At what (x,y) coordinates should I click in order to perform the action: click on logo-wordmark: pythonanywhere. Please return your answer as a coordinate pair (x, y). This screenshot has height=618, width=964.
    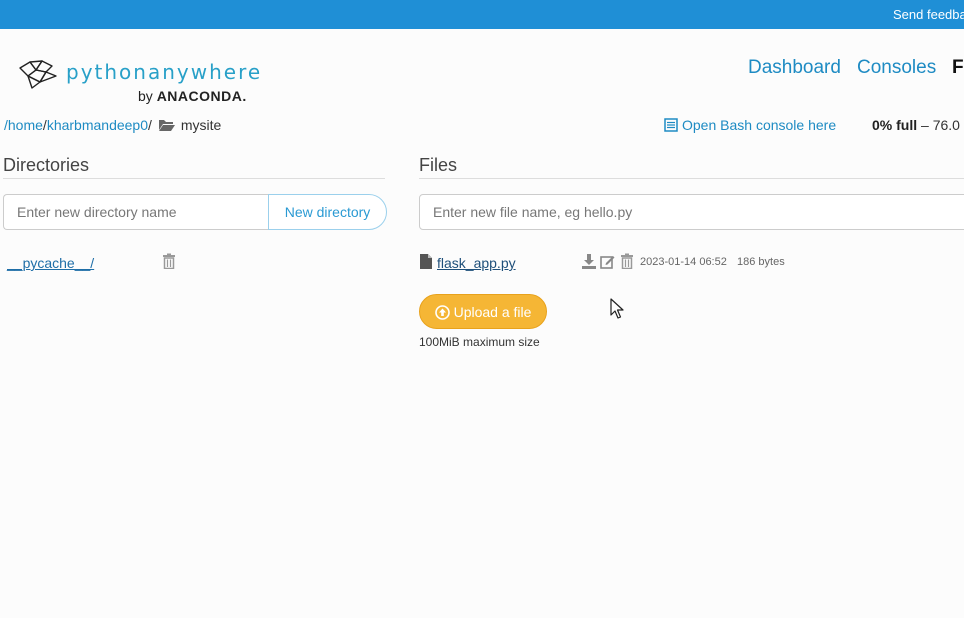
    Looking at the image, I should click on (164, 72).